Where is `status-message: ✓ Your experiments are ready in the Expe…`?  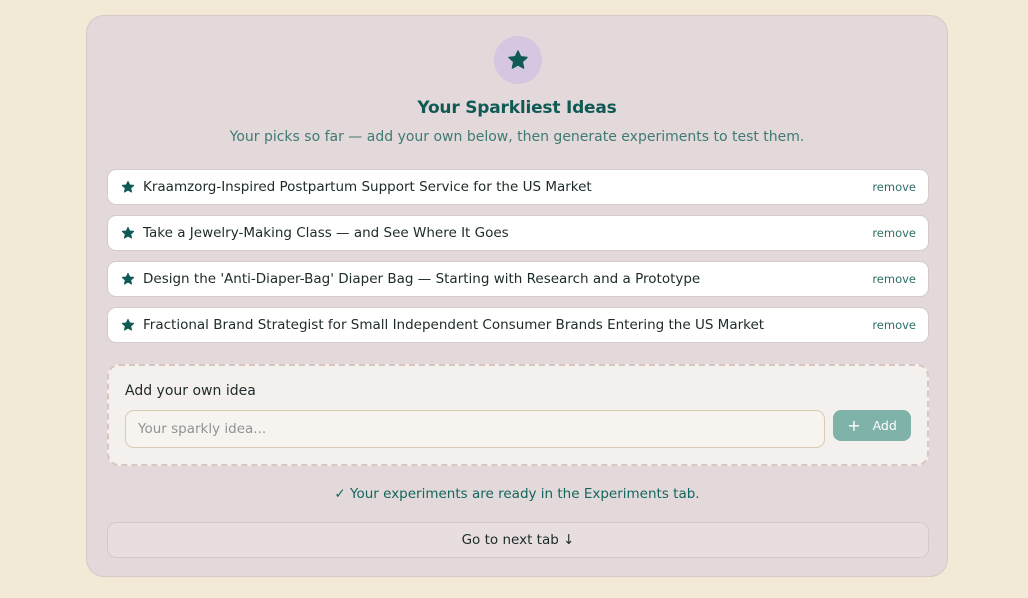
status-message: ✓ Your experiments are ready in the Expe… is located at coordinates (517, 494).